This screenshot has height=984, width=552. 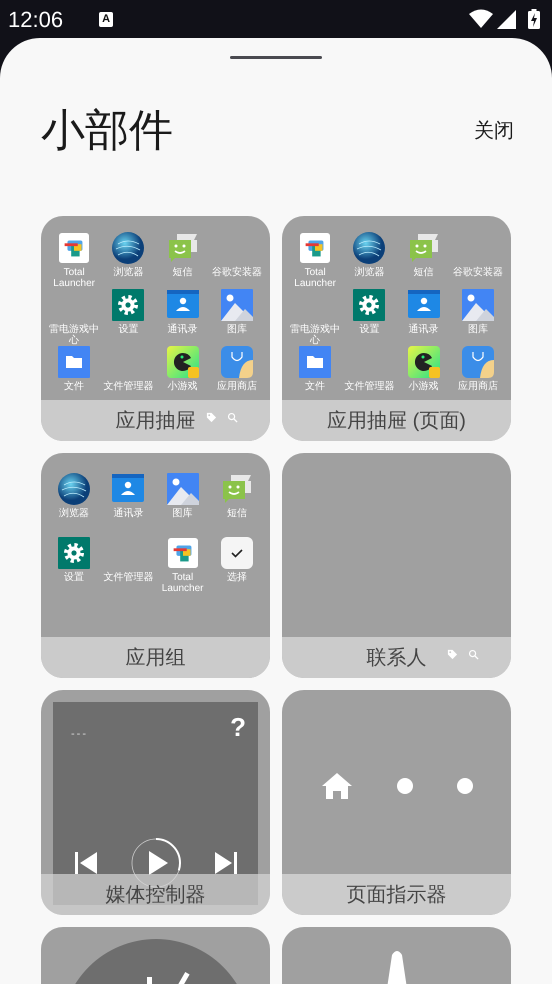 What do you see at coordinates (36, 20) in the screenshot?
I see `status-time: 12:06` at bounding box center [36, 20].